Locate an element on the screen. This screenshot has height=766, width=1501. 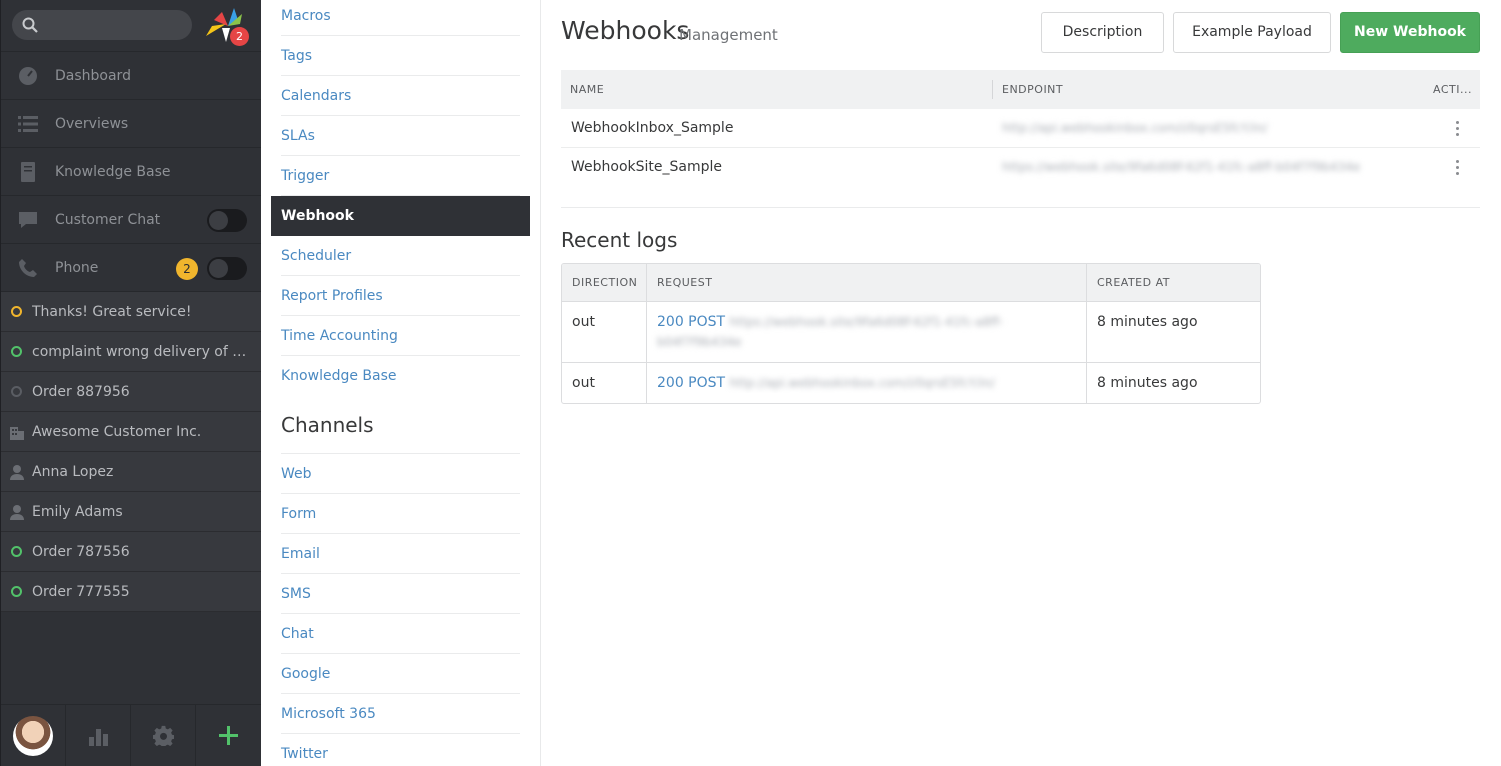
task-item: Order 787556 is located at coordinates (131, 552).